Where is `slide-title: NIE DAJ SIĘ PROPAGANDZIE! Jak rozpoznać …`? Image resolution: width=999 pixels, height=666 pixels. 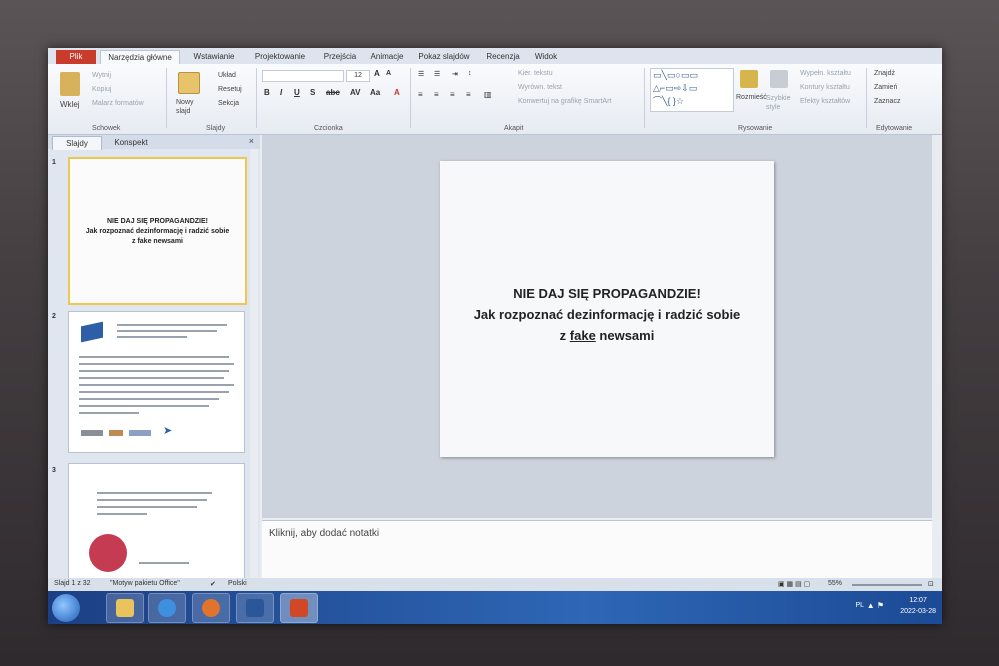 slide-title: NIE DAJ SIĘ PROPAGANDZIE! Jak rozpoznać … is located at coordinates (607, 314).